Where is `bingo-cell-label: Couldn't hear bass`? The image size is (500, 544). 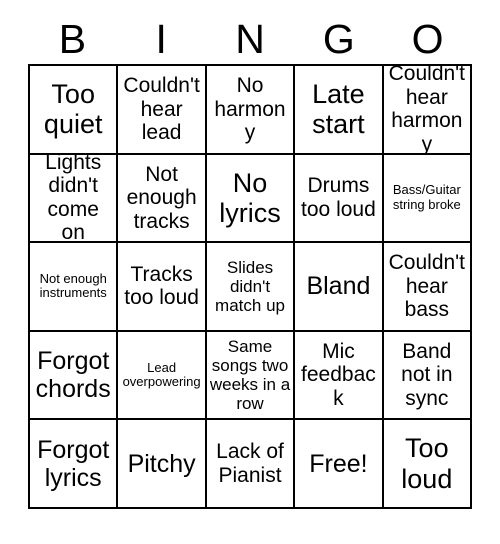 bingo-cell-label: Couldn't hear bass is located at coordinates (427, 286).